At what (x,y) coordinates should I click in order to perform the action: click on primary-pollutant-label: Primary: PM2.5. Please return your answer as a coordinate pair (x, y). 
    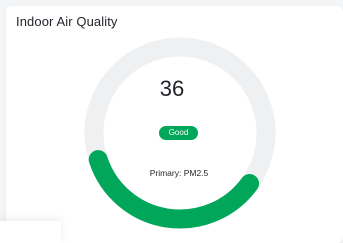
    Looking at the image, I should click on (179, 173).